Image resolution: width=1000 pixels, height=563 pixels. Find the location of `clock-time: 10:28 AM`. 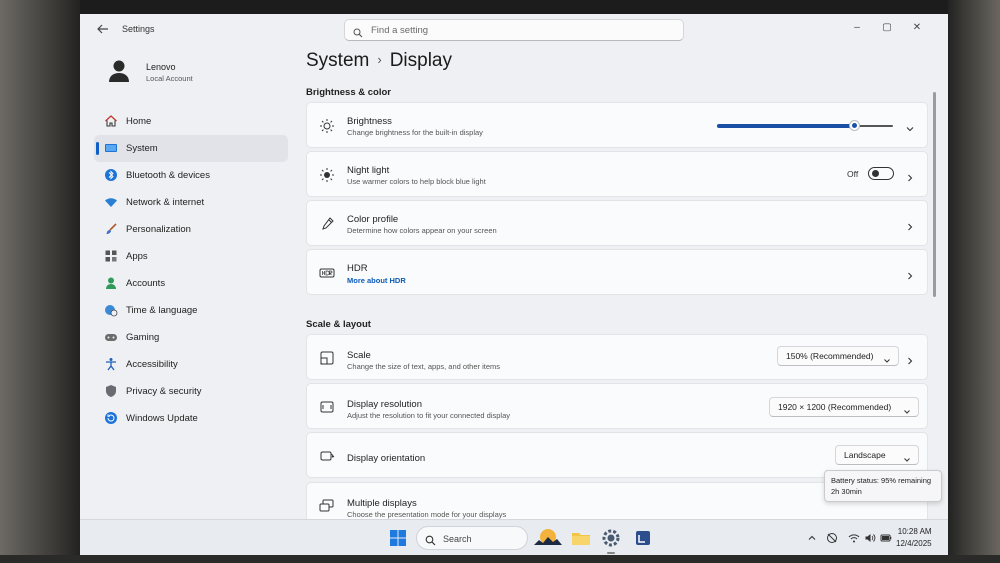

clock-time: 10:28 AM is located at coordinates (914, 531).